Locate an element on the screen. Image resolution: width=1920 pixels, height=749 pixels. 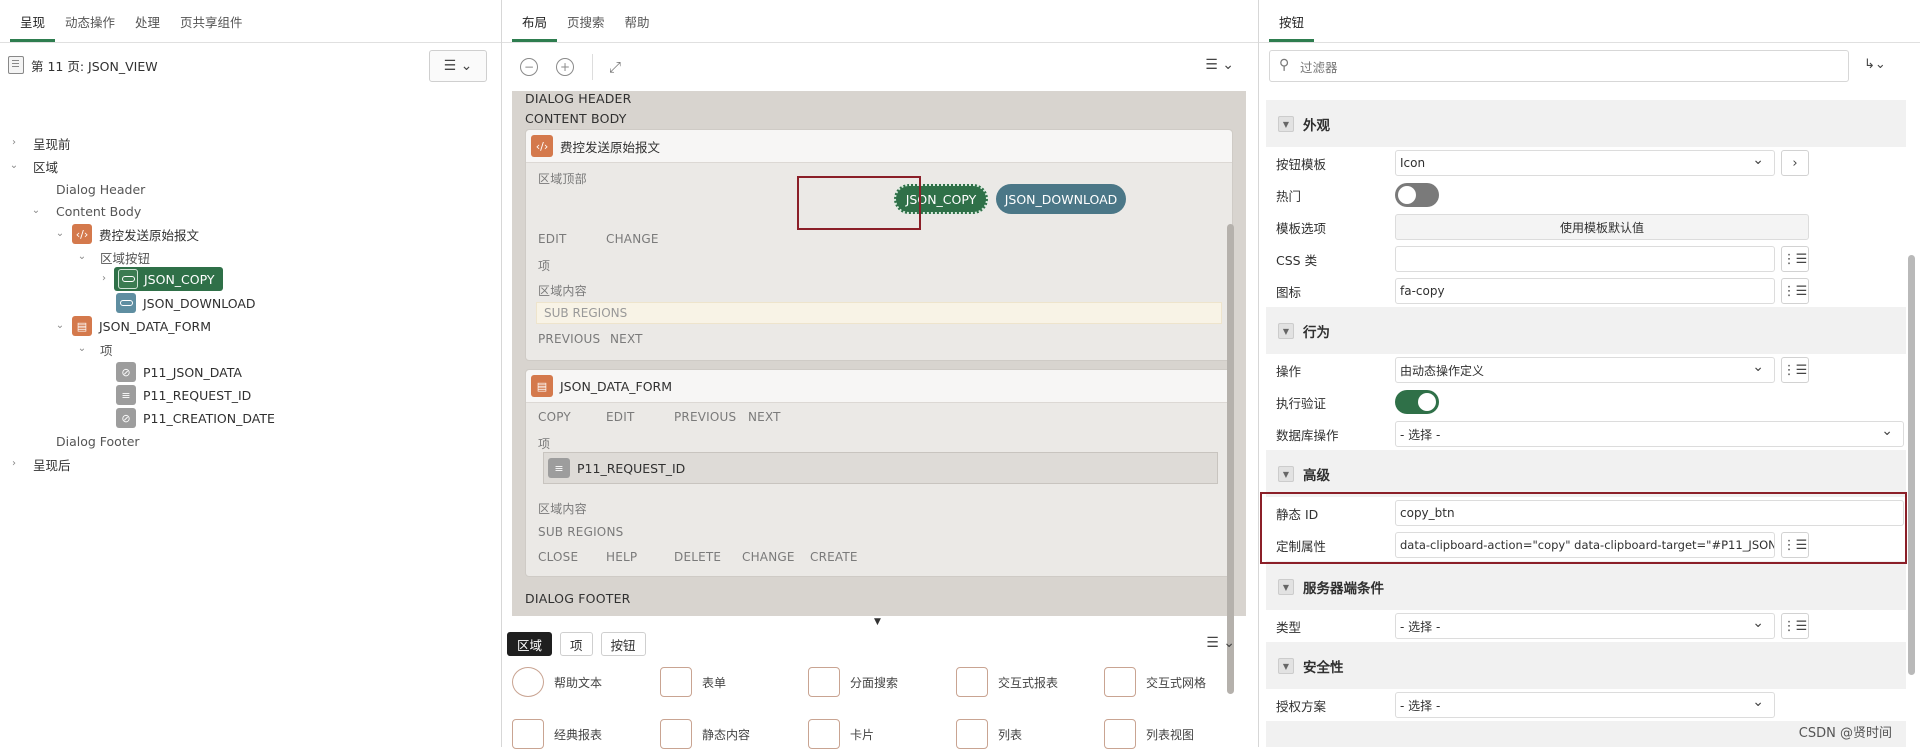
tab-gallery-buttons: 按钮 is located at coordinates (623, 644).